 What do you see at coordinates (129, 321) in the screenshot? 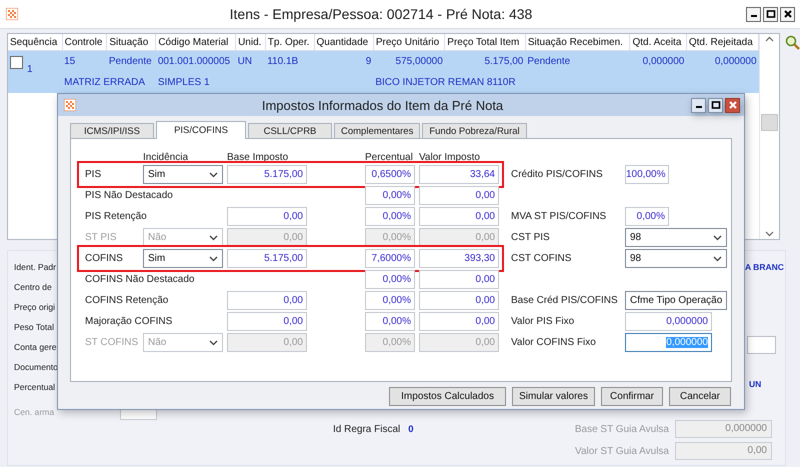
I see `field-label: Majoração COFINS` at bounding box center [129, 321].